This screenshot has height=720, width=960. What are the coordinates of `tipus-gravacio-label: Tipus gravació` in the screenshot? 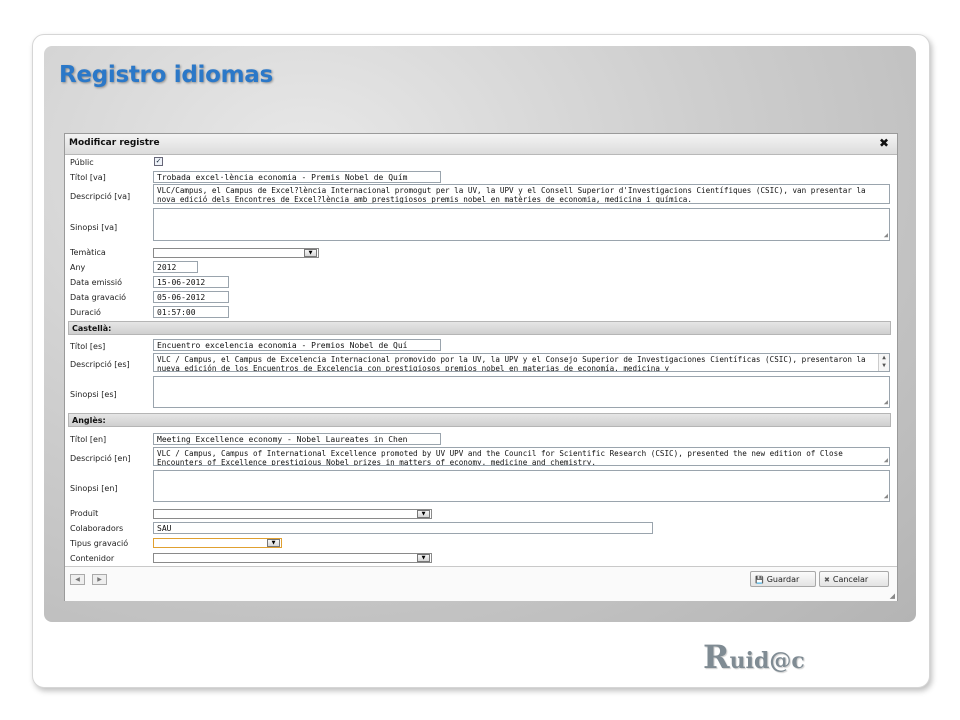 It's located at (99, 543).